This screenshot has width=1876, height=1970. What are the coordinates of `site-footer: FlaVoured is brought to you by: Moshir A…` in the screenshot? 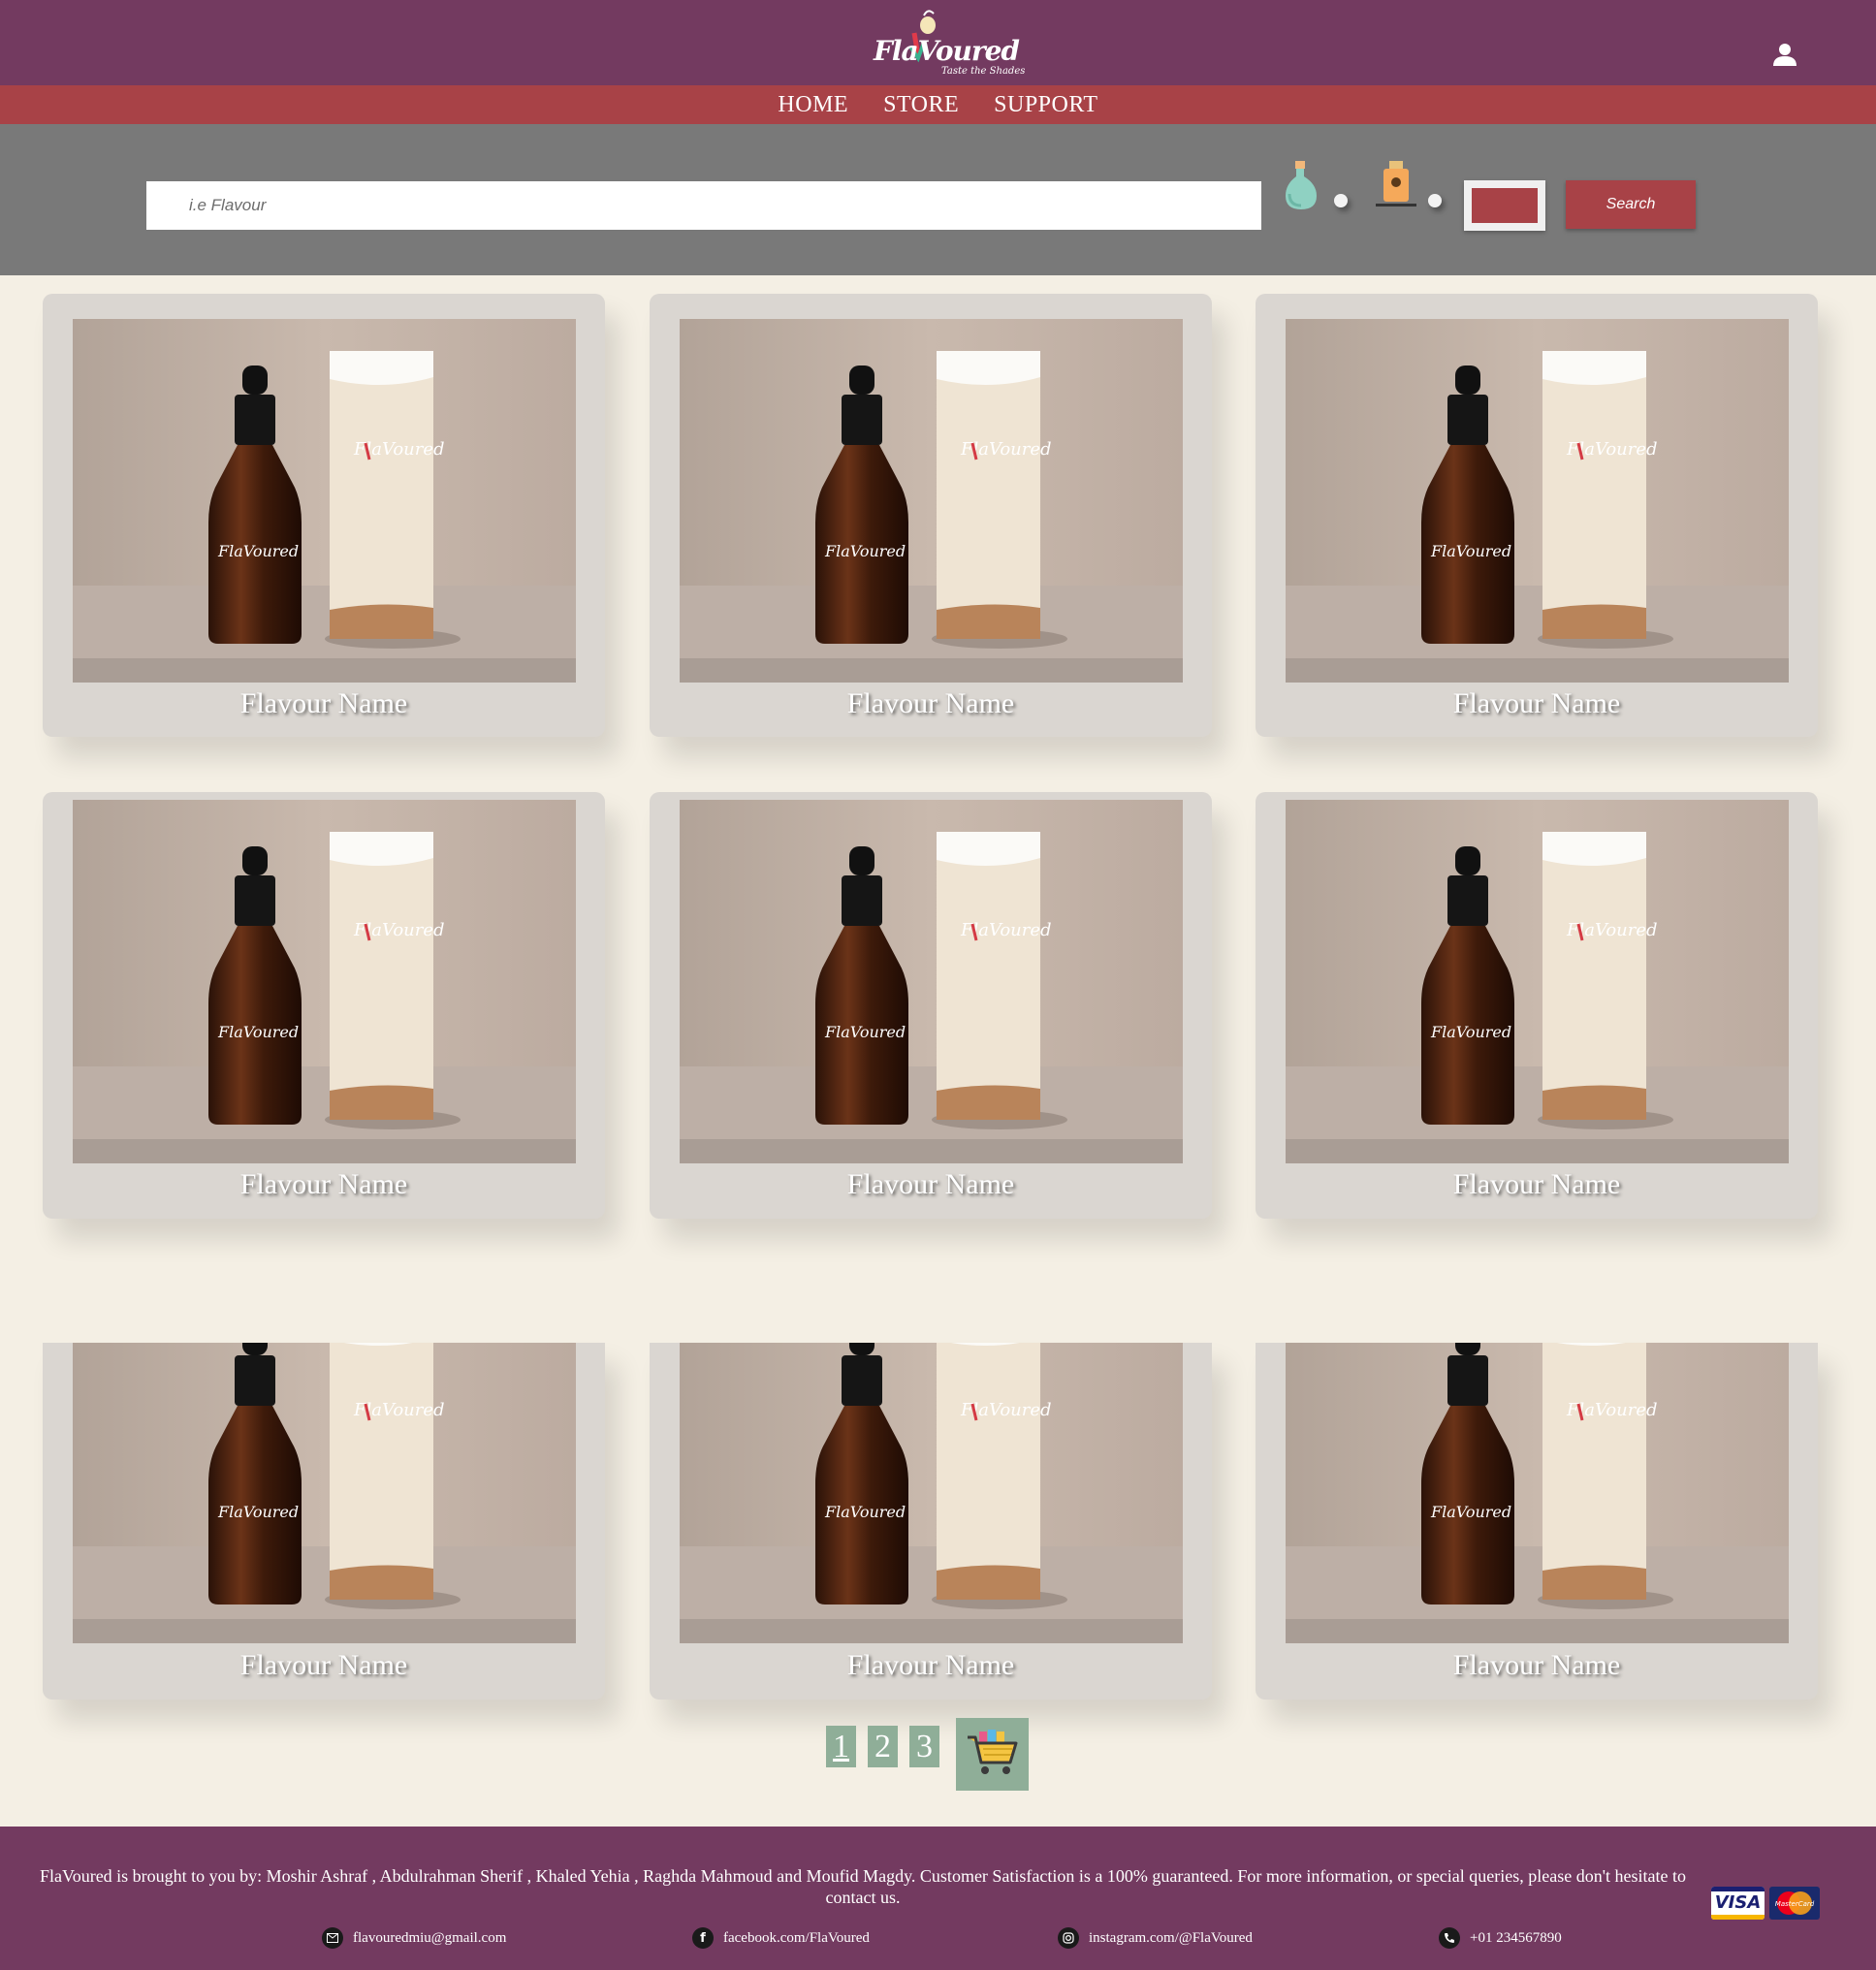 It's located at (938, 1898).